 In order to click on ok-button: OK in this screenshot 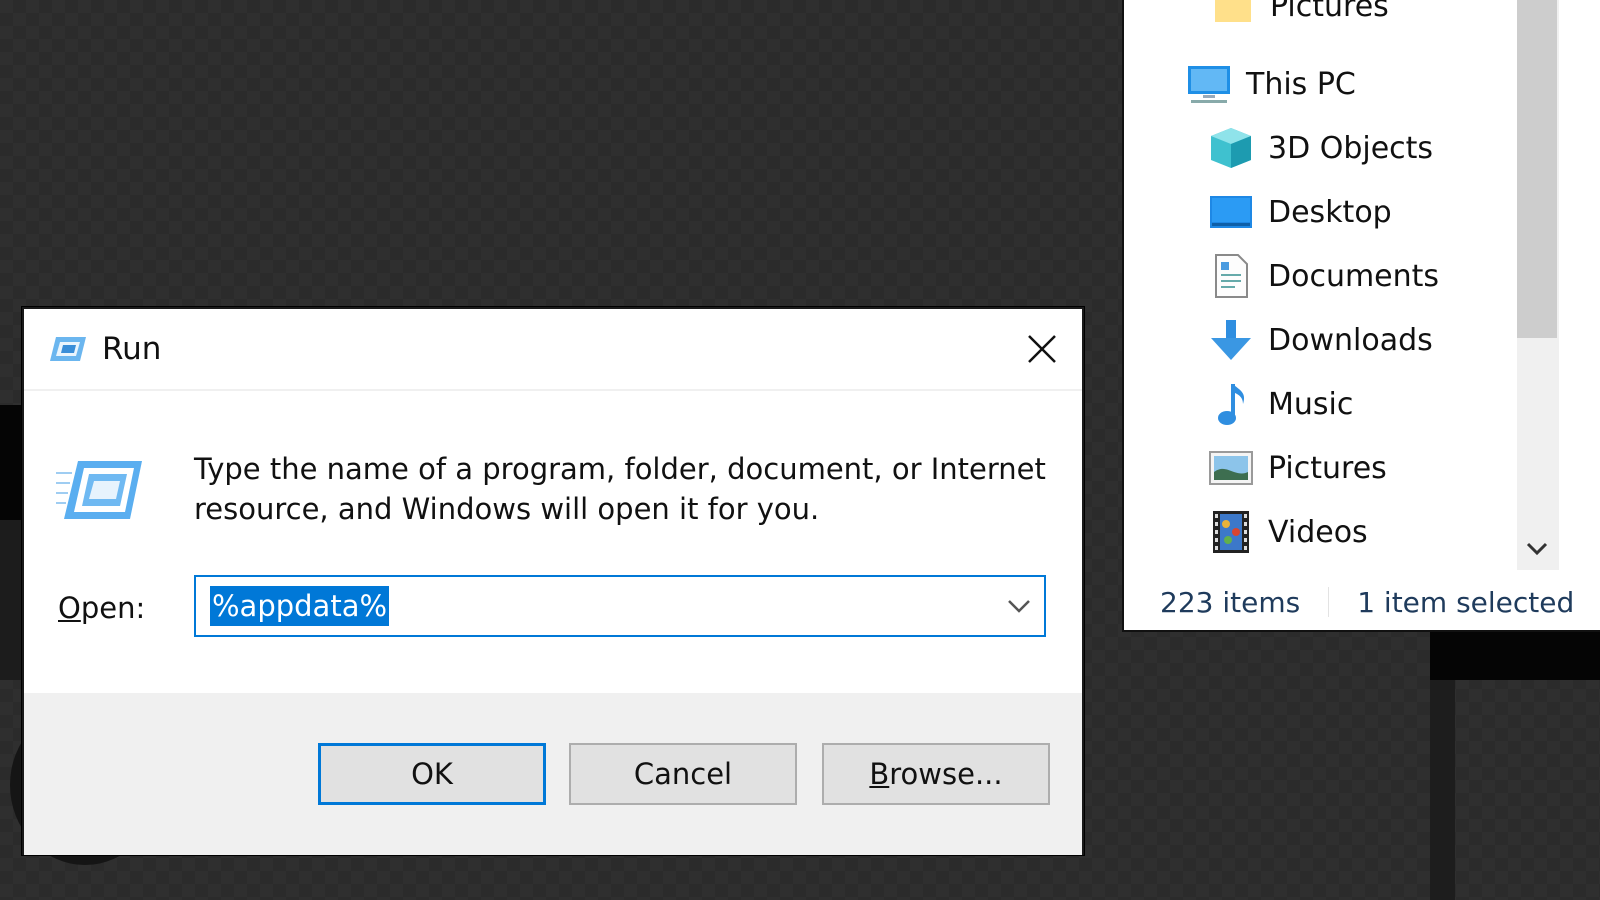, I will do `click(432, 774)`.